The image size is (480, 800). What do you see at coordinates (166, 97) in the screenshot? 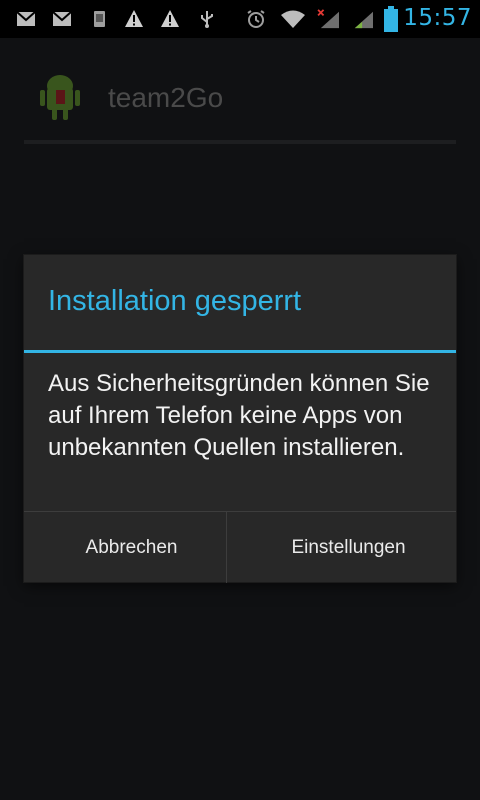
I see `app-title: team2Go` at bounding box center [166, 97].